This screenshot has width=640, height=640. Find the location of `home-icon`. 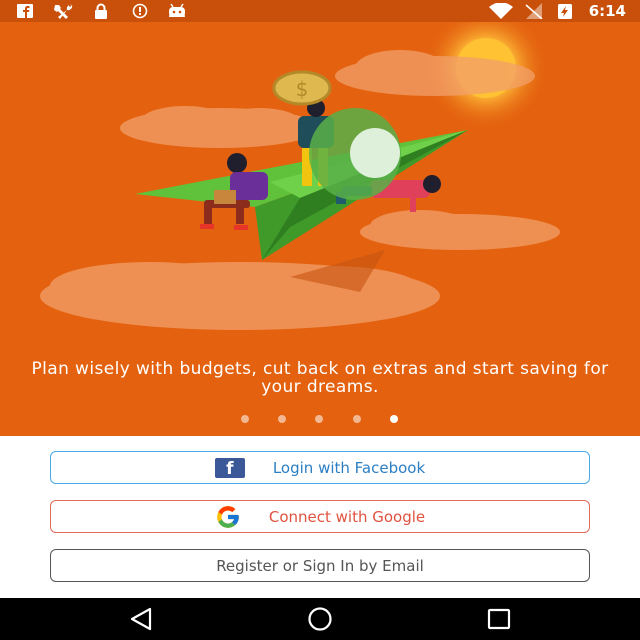

home-icon is located at coordinates (320, 619).